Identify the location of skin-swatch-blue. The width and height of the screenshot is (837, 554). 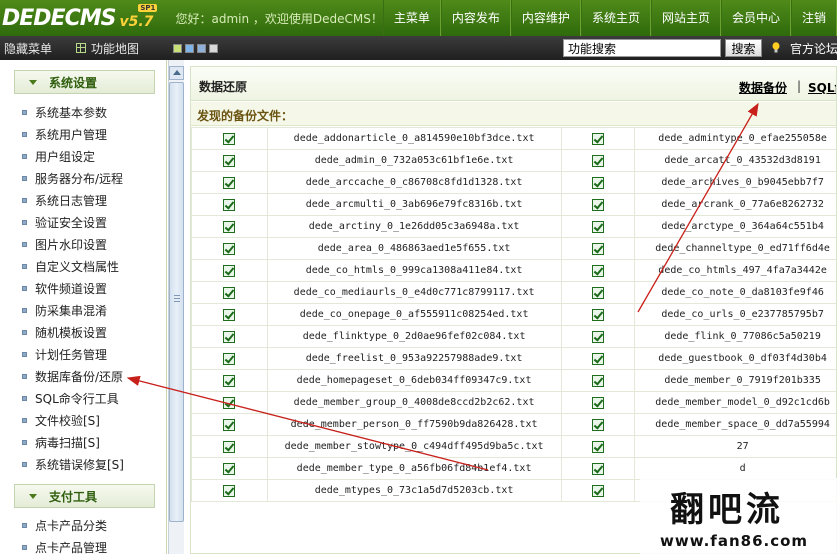
(190, 48).